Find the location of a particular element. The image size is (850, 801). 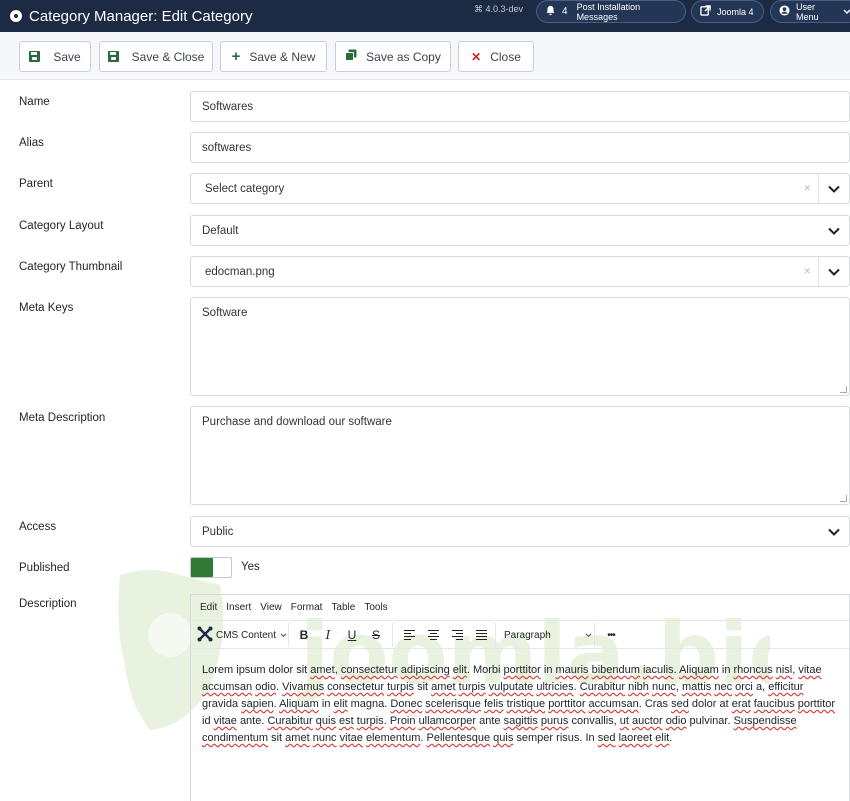

align-left-button is located at coordinates (409, 635).